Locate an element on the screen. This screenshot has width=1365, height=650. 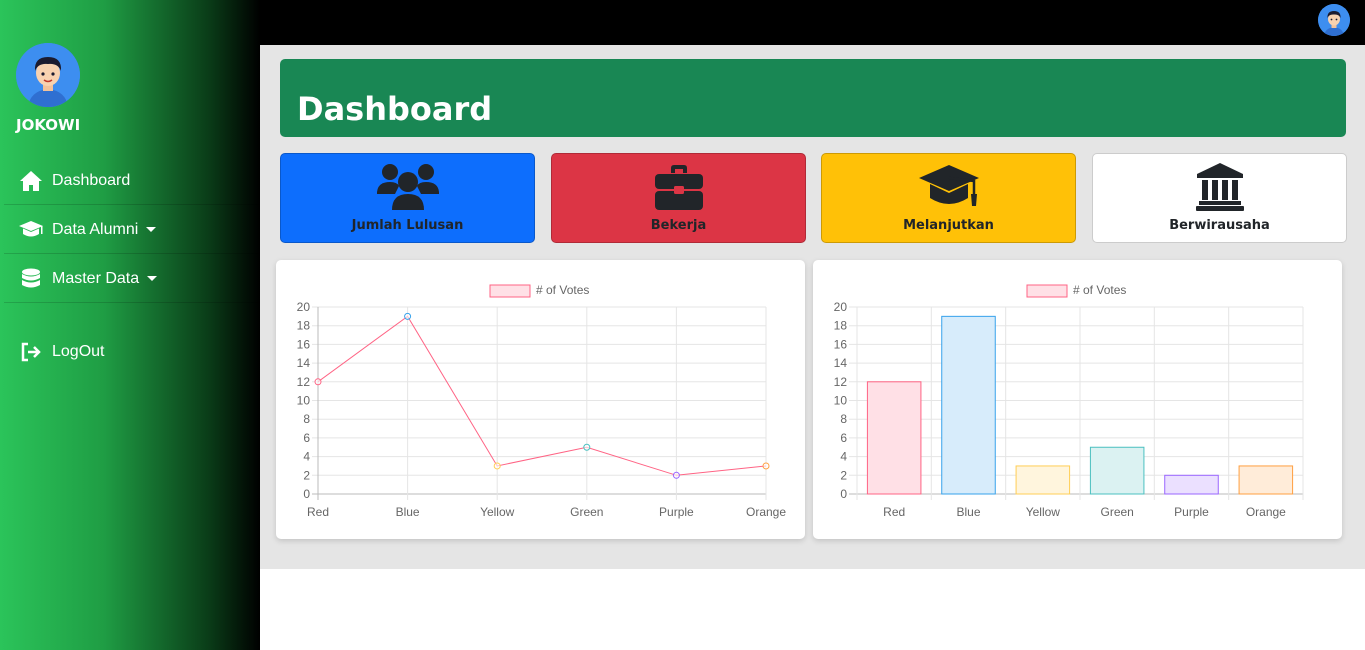
stat-card-berwirausaha: Berwirausaha is located at coordinates (1219, 198).